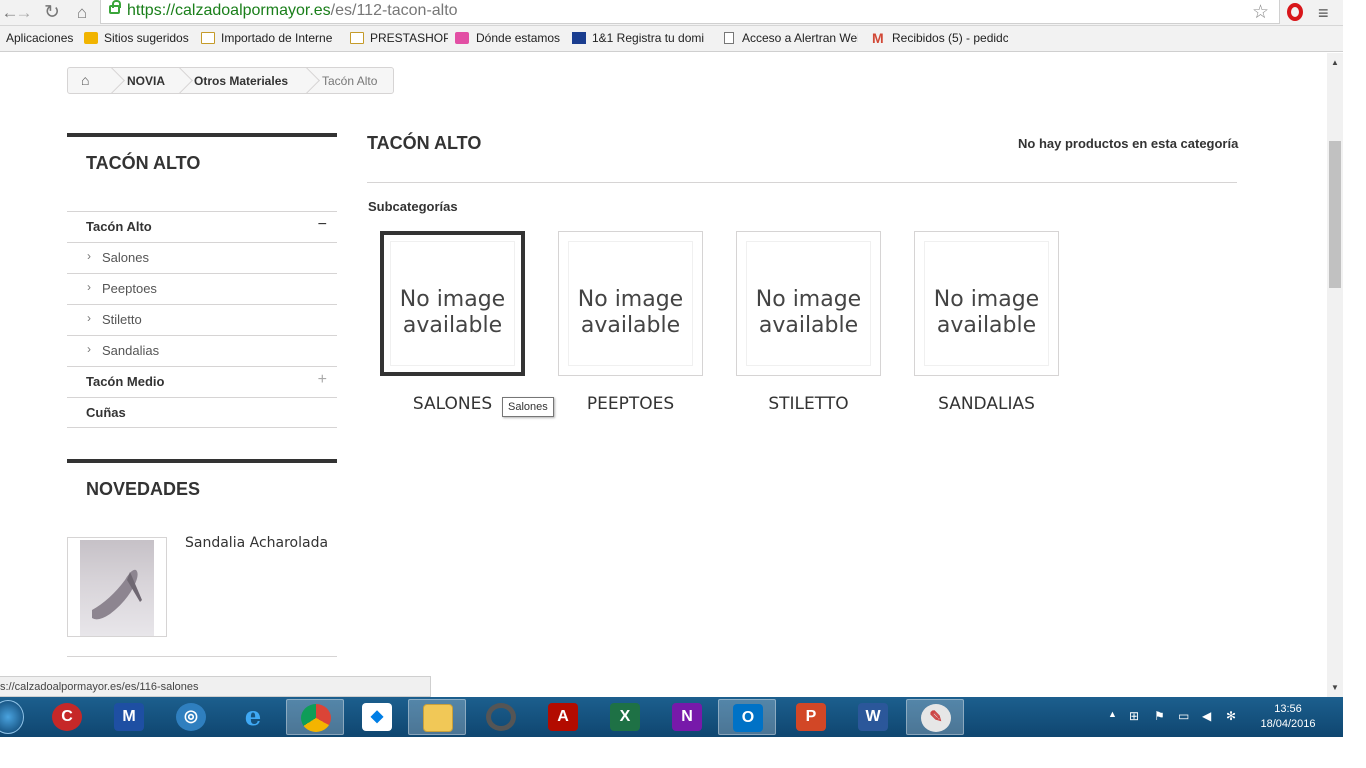 This screenshot has width=1366, height=768. I want to click on tree-item-peeptoes: › Peeptoes, so click(202, 288).